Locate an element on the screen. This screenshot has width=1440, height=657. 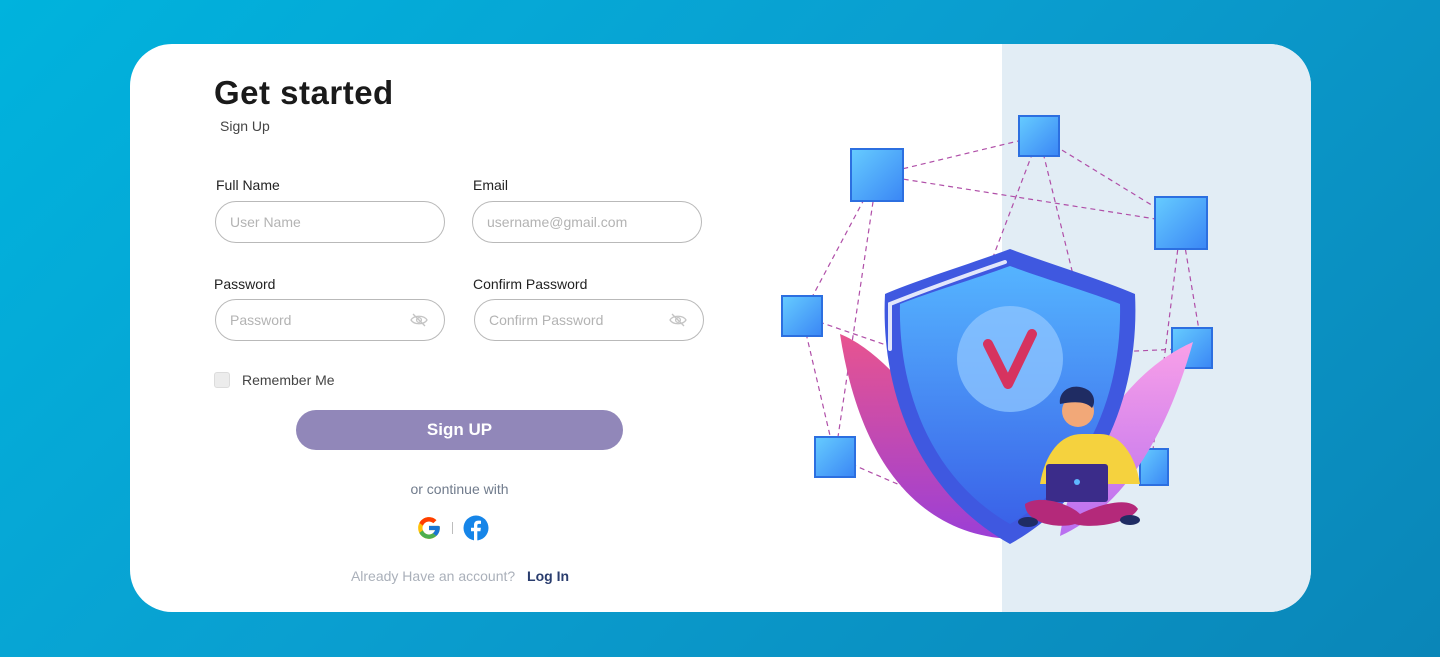
login-prompt: Already Have an account? Log In is located at coordinates (460, 576).